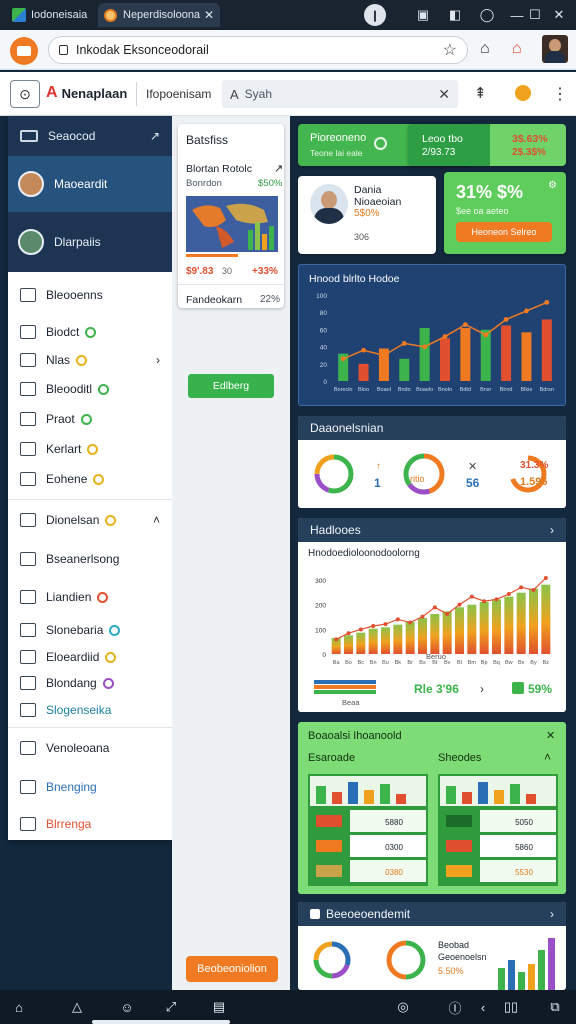 Image resolution: width=576 pixels, height=1024 pixels. Describe the element at coordinates (90, 449) in the screenshot. I see `sidebar-item: Kerlart` at that location.